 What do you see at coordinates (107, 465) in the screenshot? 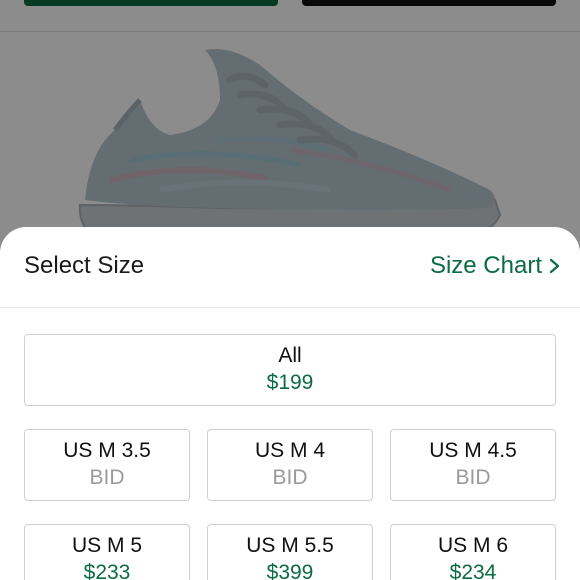
I see `size-option-us-m-3-5: US M 3.5 BID` at bounding box center [107, 465].